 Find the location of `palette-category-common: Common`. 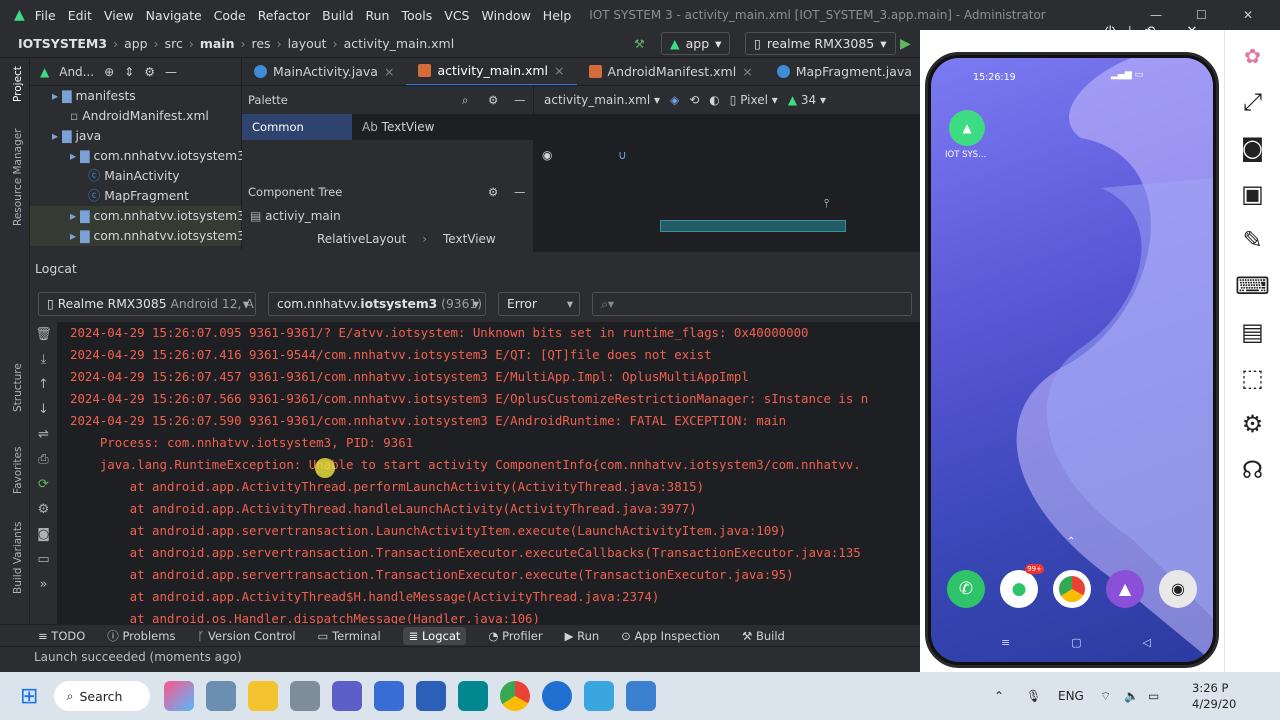

palette-category-common: Common is located at coordinates (297, 127).